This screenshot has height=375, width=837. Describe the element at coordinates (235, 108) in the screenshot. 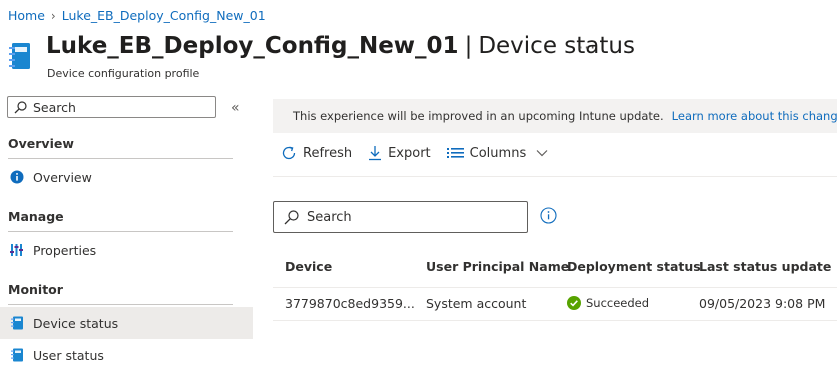

I see `collapse-nav-icon: «` at that location.